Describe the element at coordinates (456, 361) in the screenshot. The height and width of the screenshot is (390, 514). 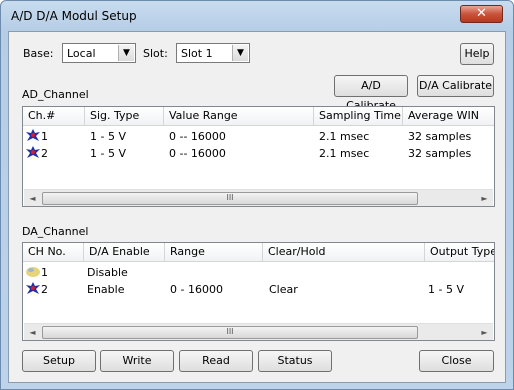
I see `close-button: Close` at that location.